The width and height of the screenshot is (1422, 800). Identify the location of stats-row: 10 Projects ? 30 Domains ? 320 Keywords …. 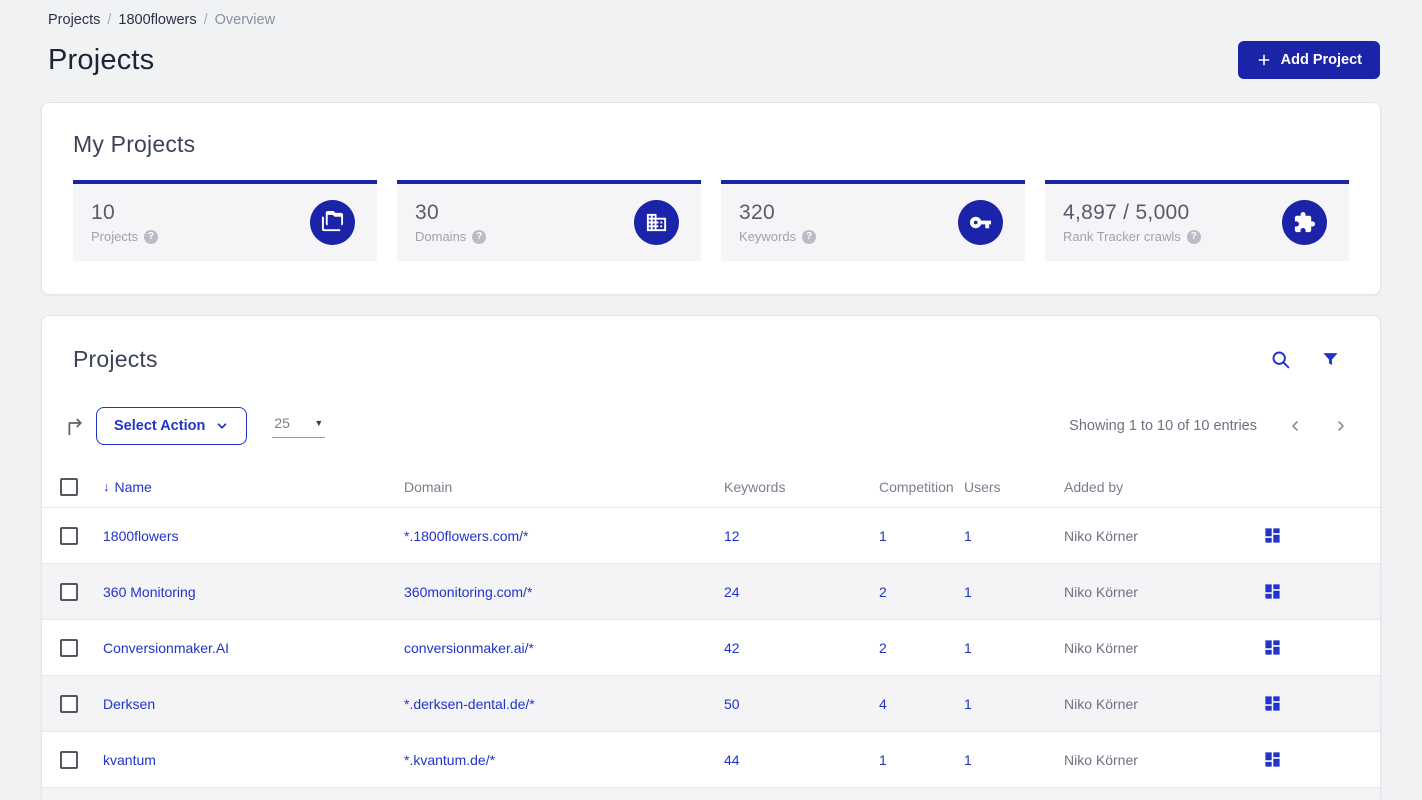
(711, 220).